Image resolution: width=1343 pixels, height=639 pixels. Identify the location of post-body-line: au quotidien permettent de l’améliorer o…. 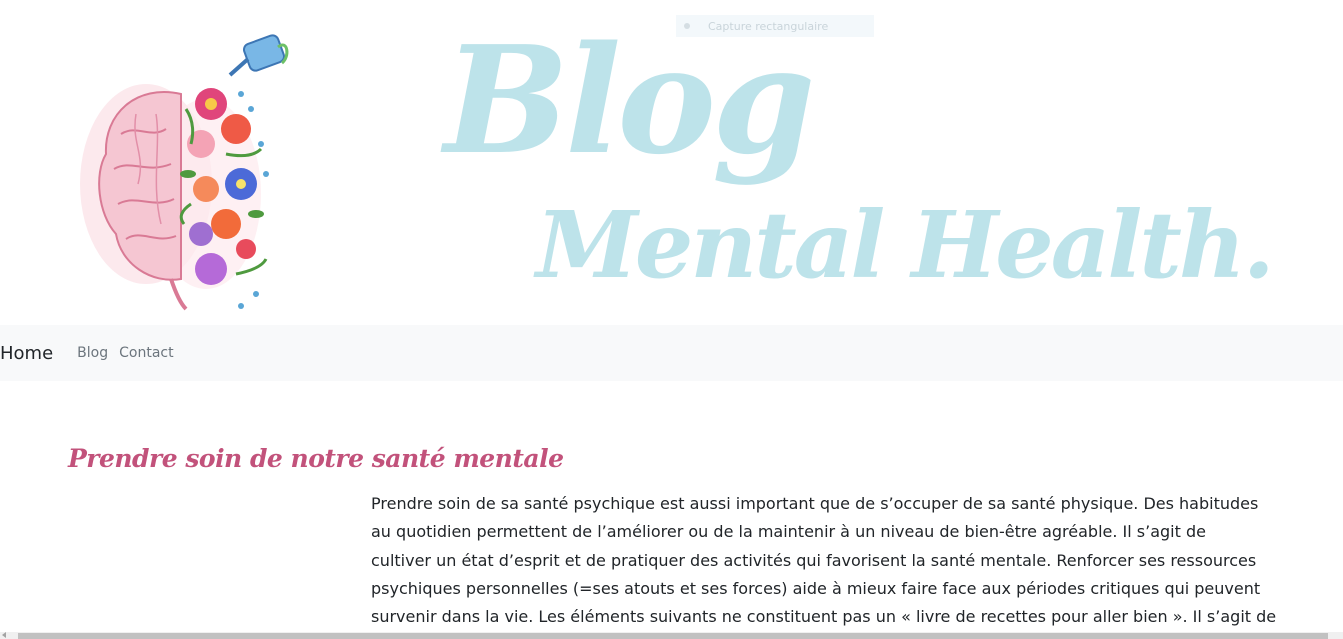
(788, 532).